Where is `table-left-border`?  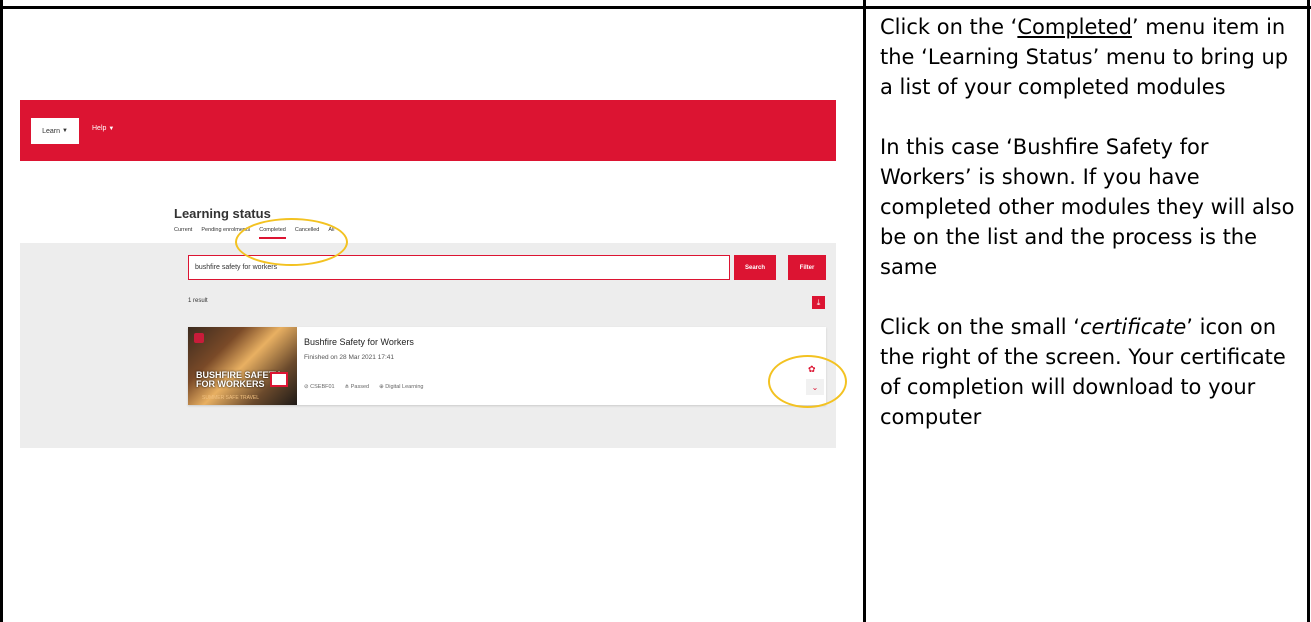
table-left-border is located at coordinates (1, 311).